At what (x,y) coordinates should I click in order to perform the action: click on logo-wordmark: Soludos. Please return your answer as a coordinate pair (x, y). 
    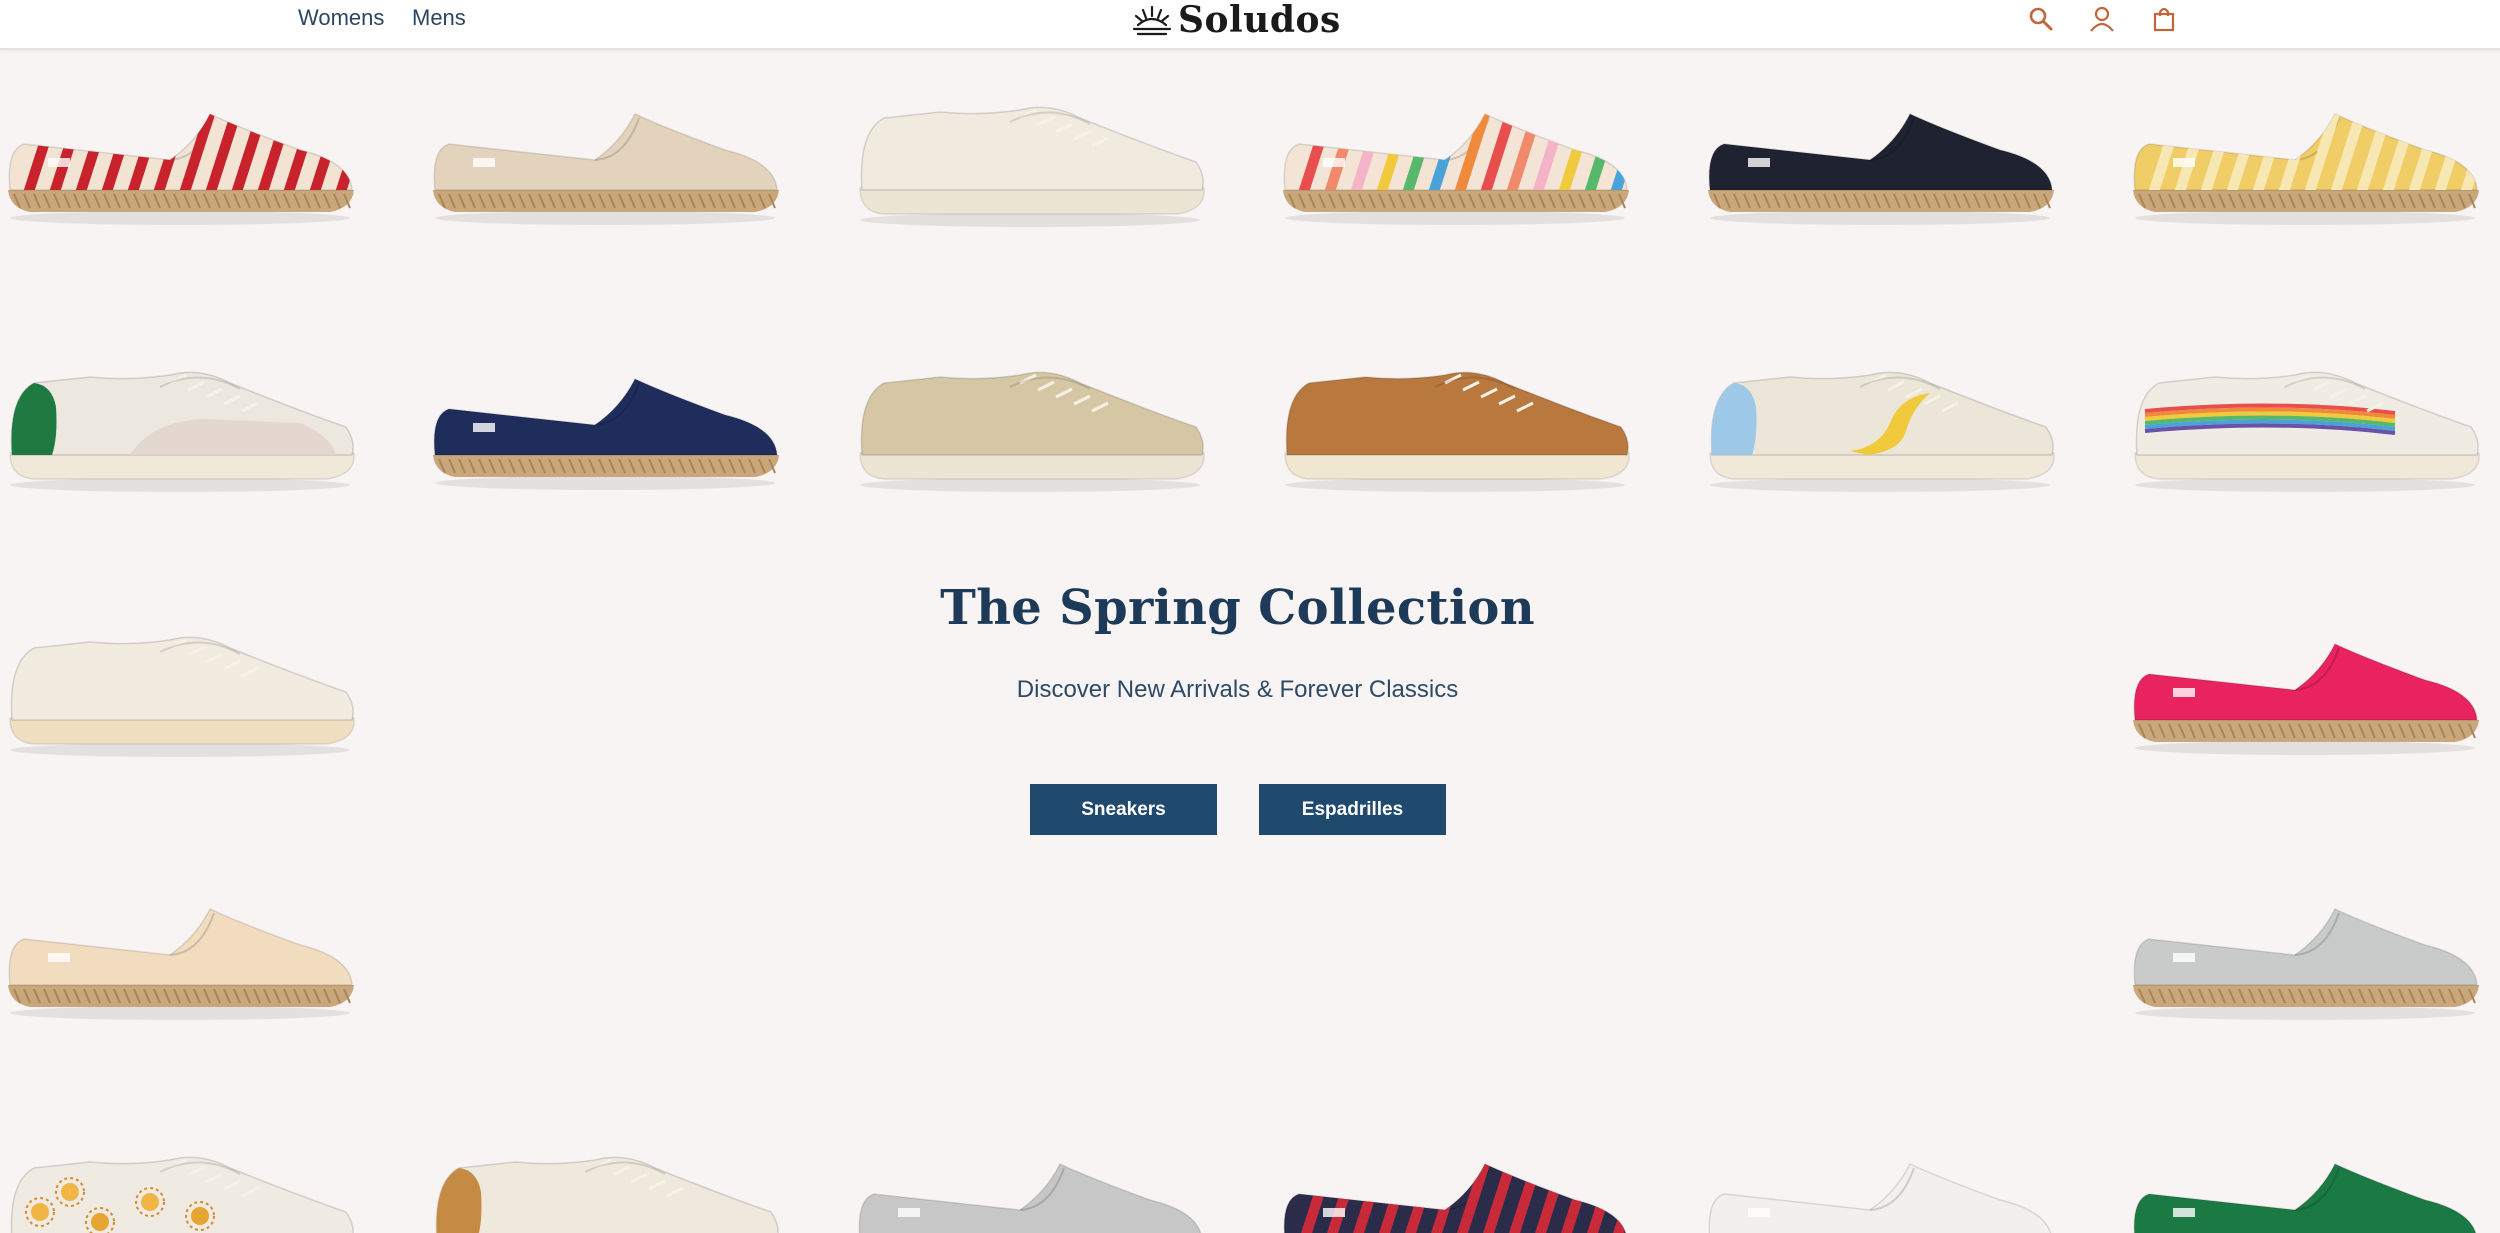
    Looking at the image, I should click on (1259, 20).